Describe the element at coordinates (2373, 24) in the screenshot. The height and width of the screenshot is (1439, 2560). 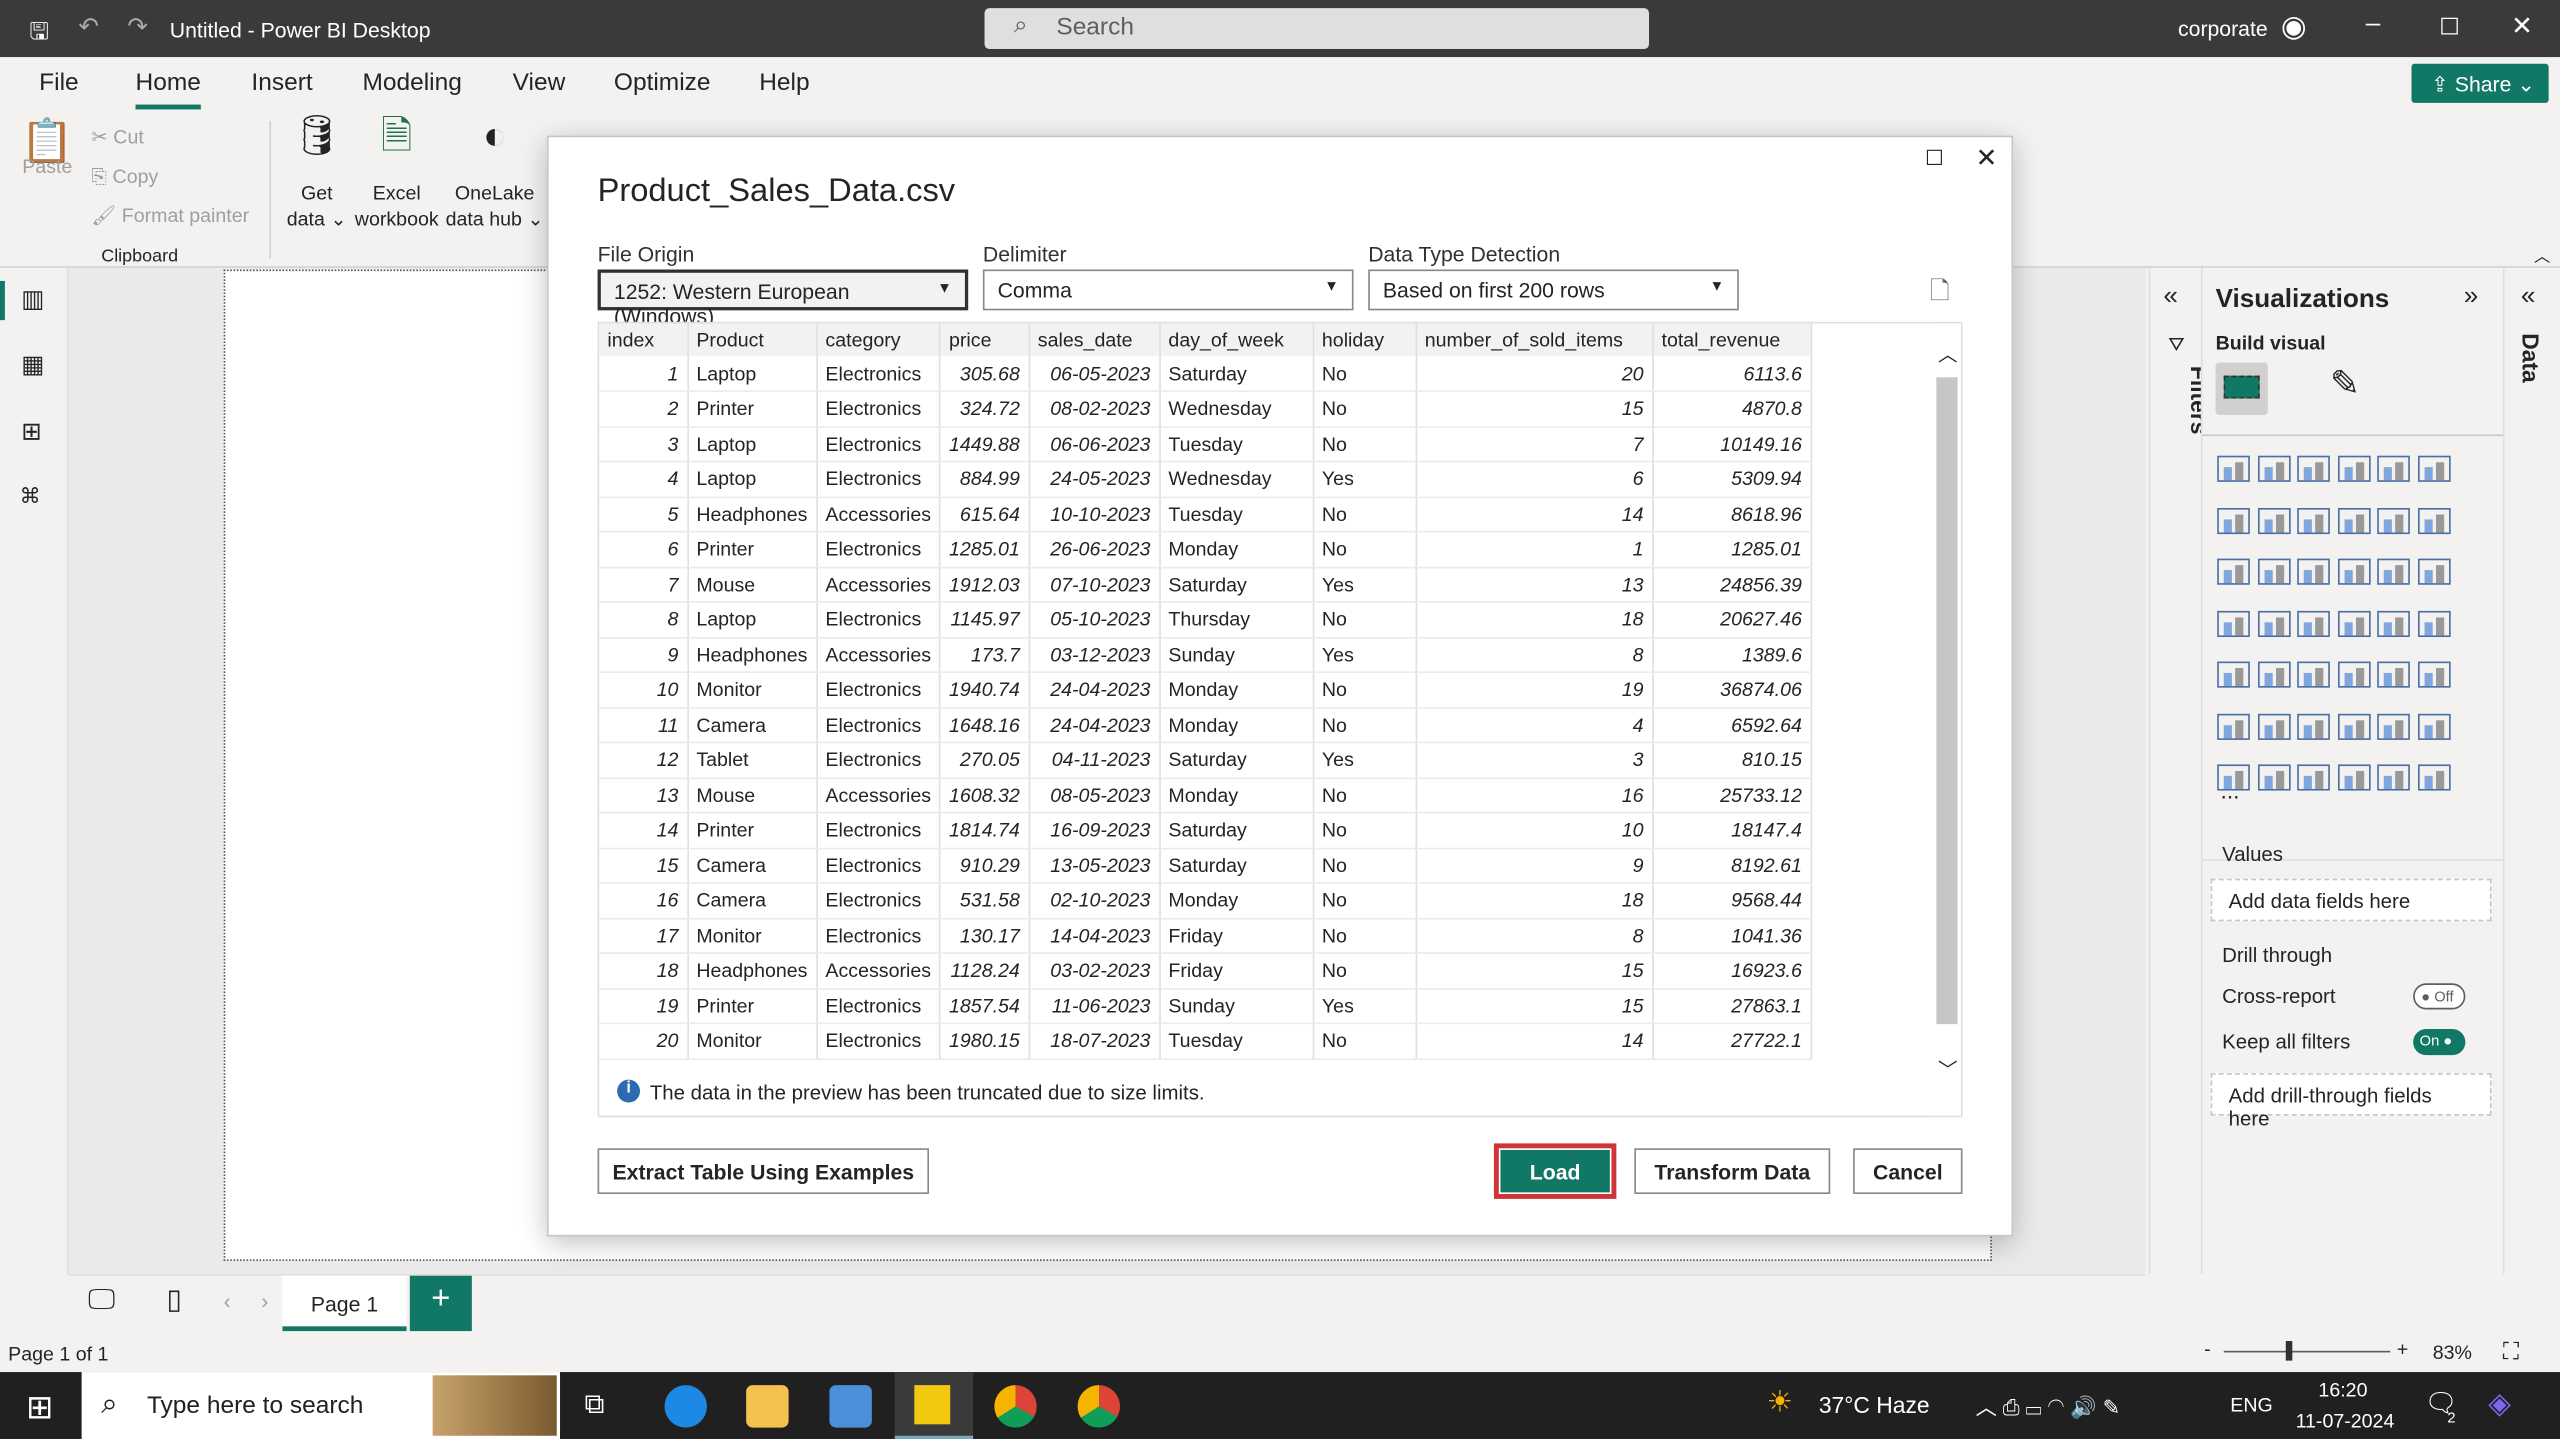
I see `minimize-button: –` at that location.